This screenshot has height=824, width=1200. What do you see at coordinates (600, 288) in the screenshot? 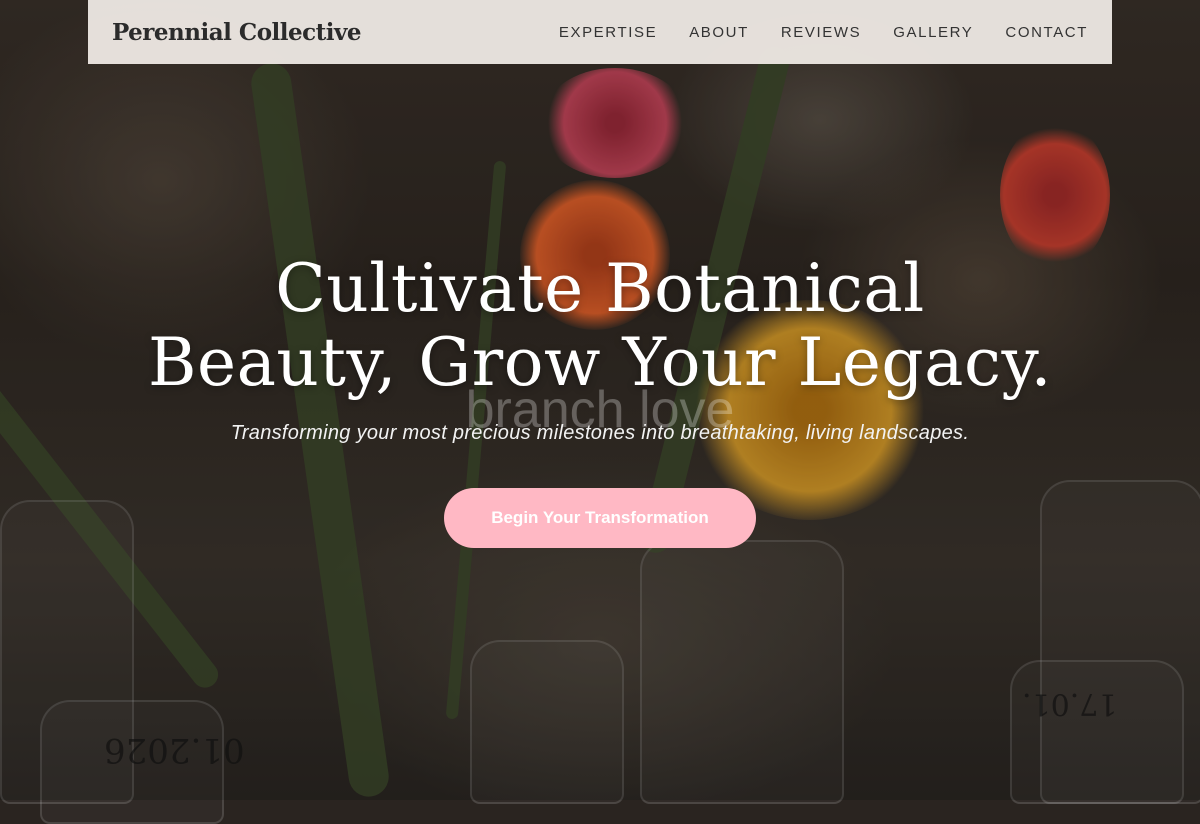
I see `hero-title-line1: Cultivate Botanical` at bounding box center [600, 288].